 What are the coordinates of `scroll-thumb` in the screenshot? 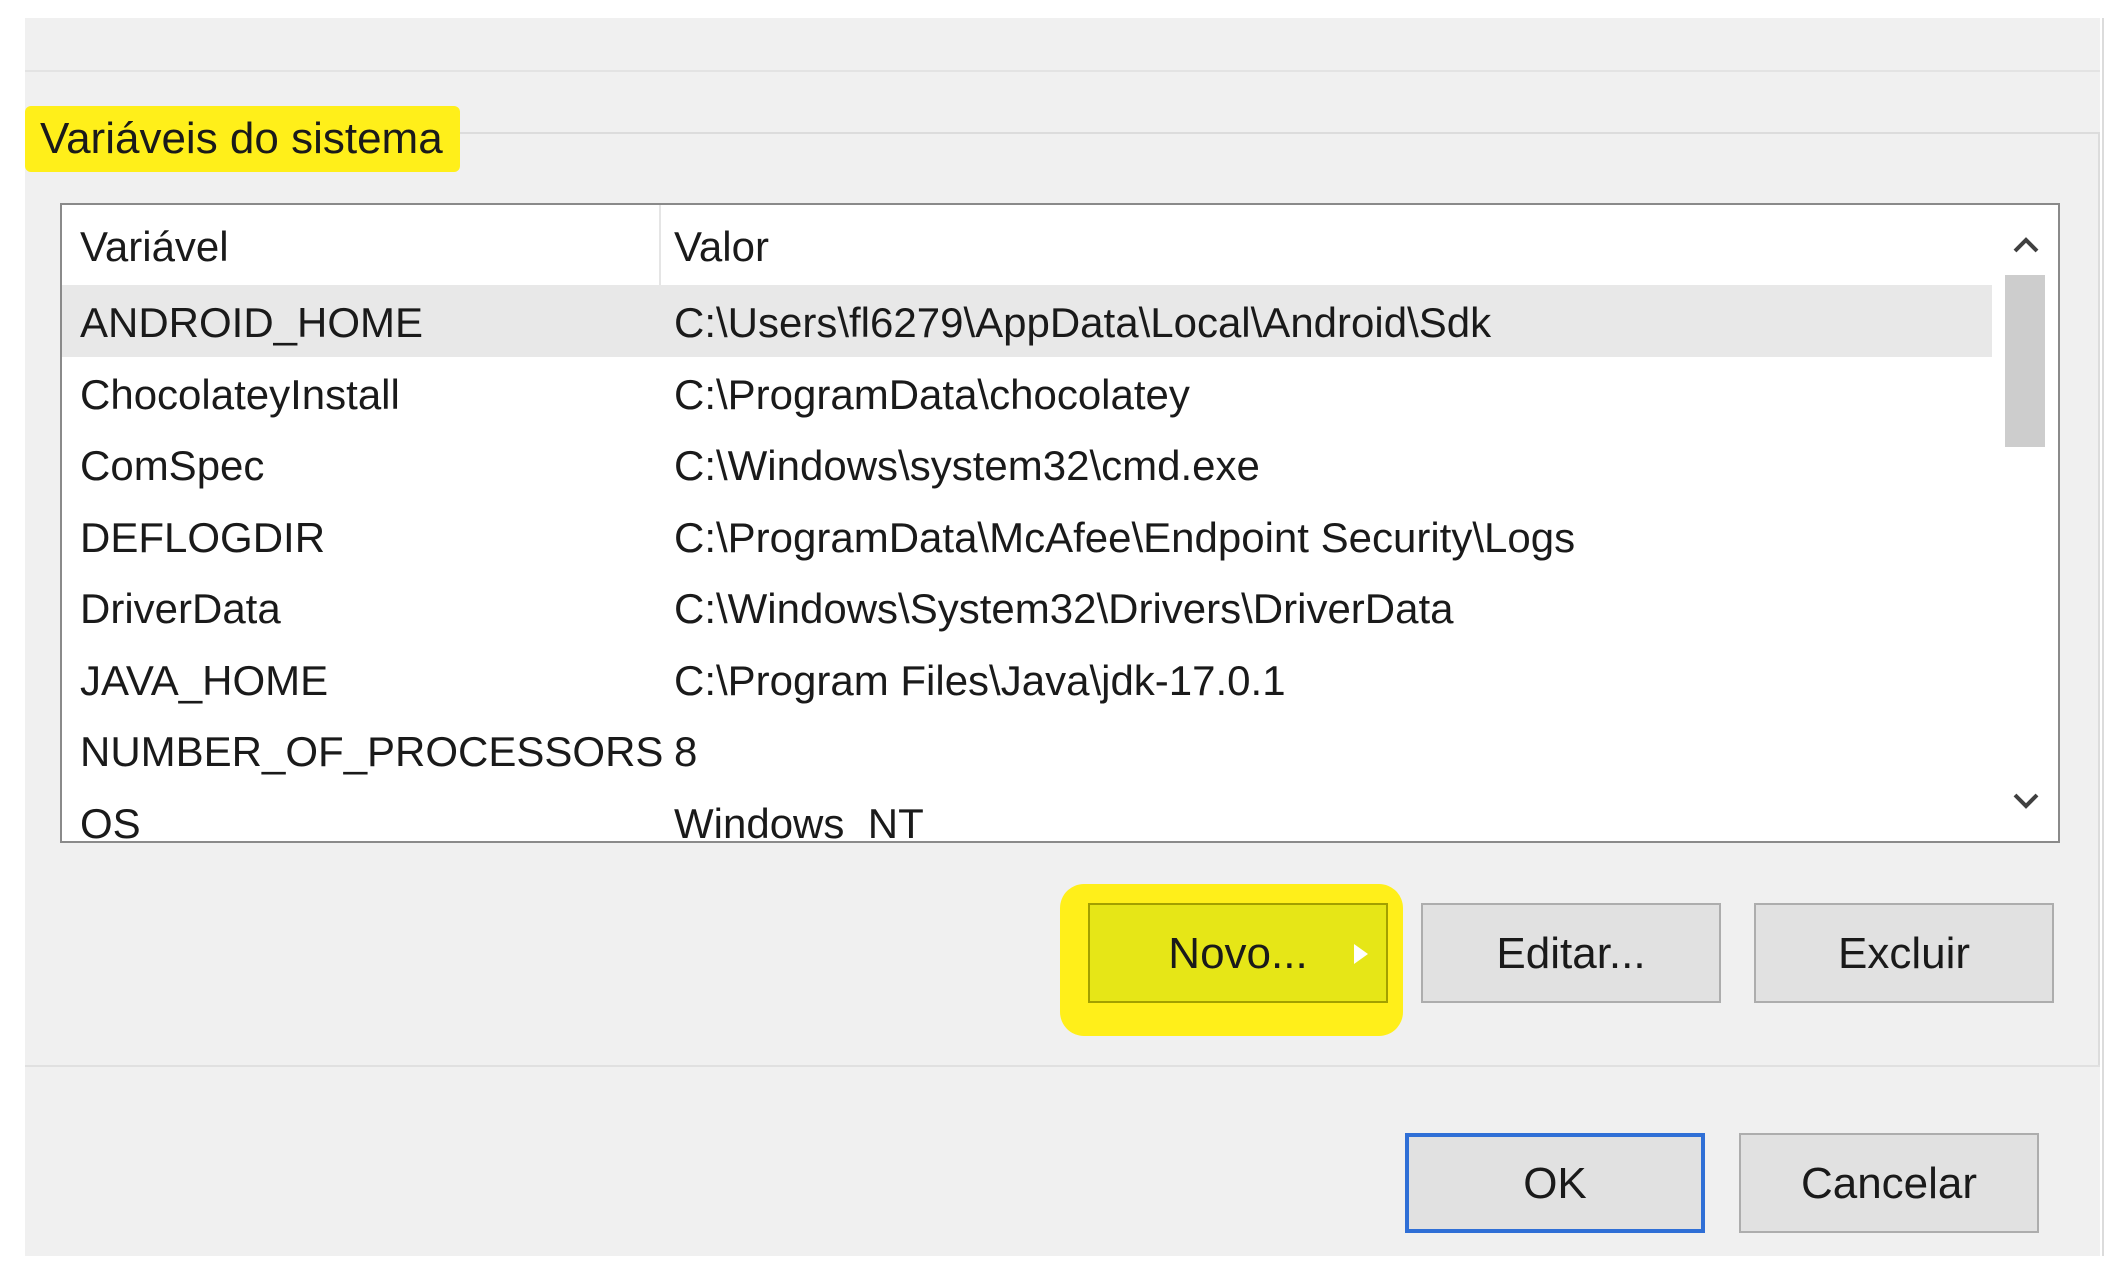 It's located at (2025, 361).